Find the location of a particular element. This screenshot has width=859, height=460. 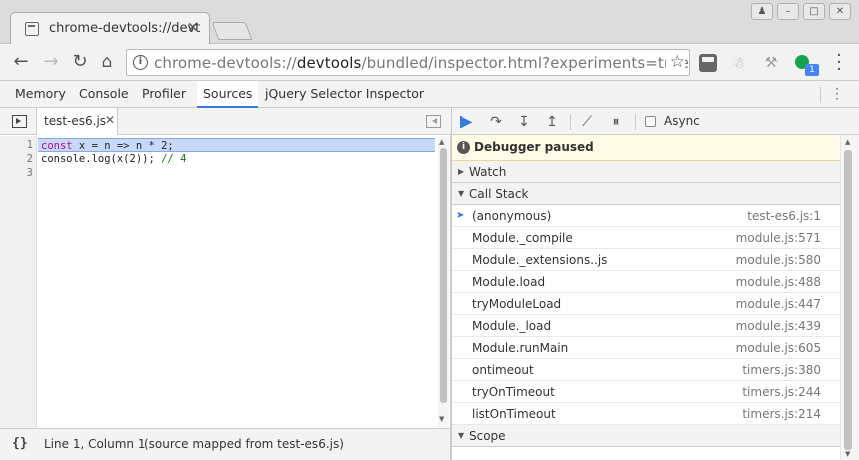

extension-puzzle-icon: ⚒ is located at coordinates (771, 63).